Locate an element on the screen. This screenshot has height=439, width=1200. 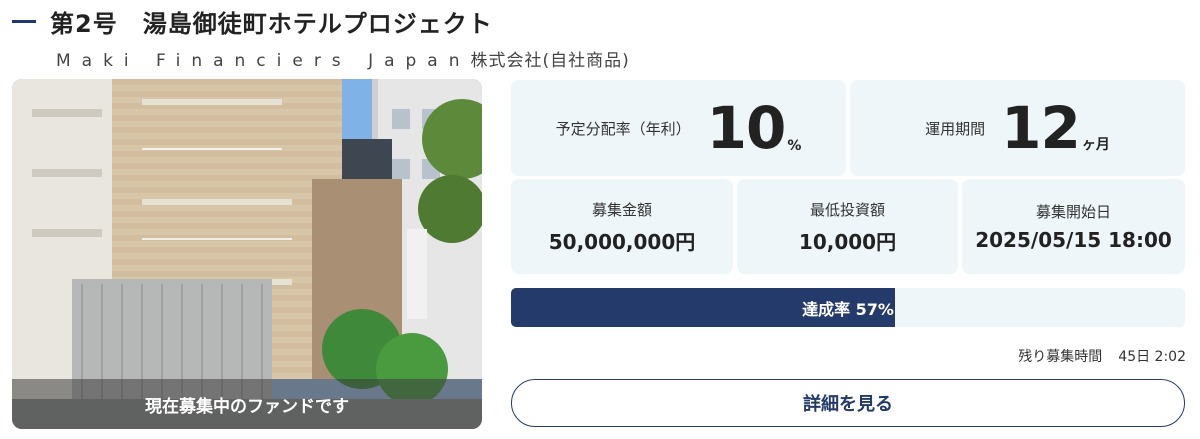
fund-title-row: 第2号 湯島御徒町ホテルプロジェクト is located at coordinates (252, 21).